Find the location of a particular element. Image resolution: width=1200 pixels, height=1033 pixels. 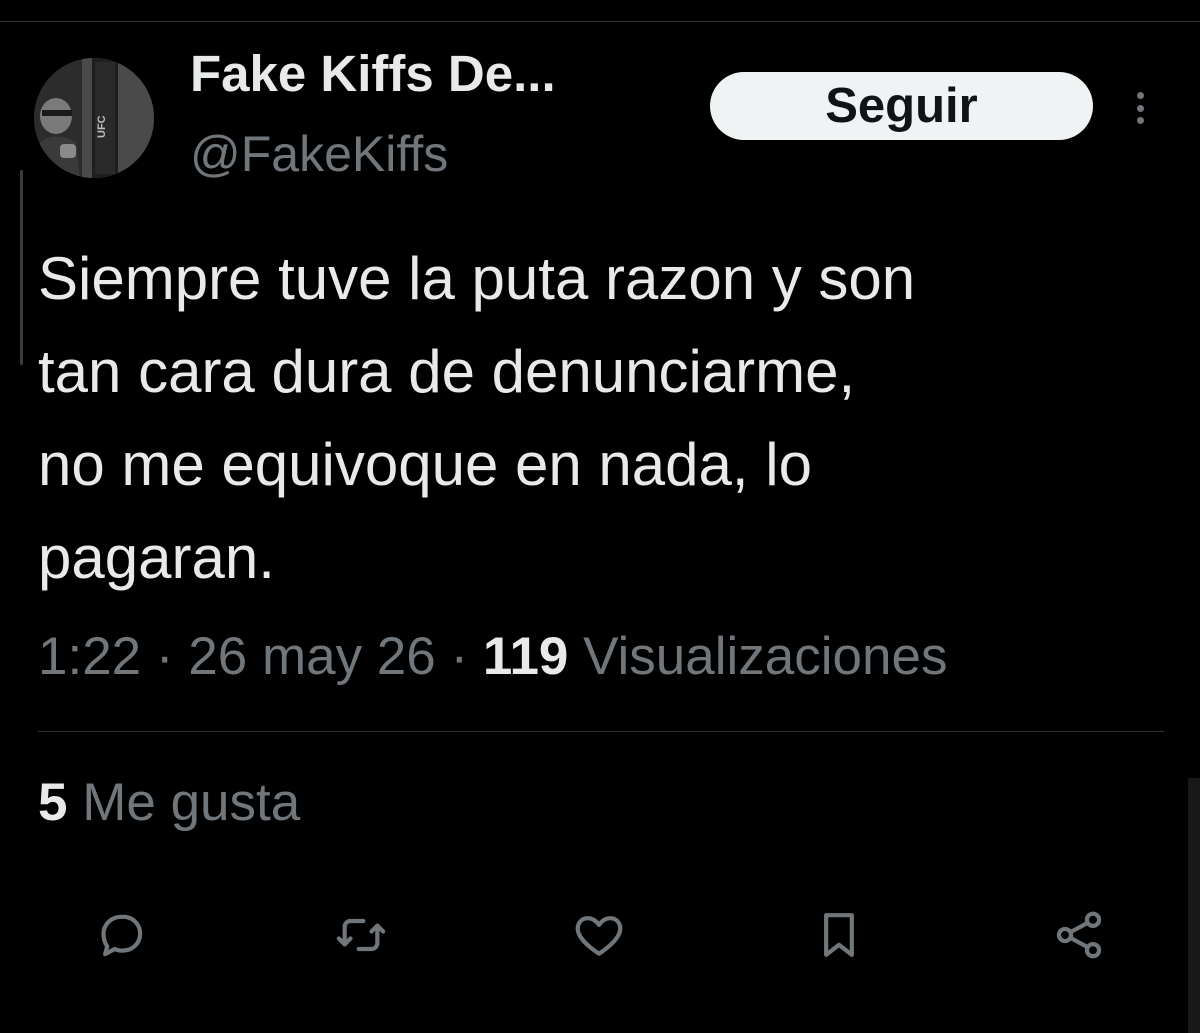

tweet-meta: 1:22 · 26 may 26 · 119 Visualizaciones is located at coordinates (493, 657).